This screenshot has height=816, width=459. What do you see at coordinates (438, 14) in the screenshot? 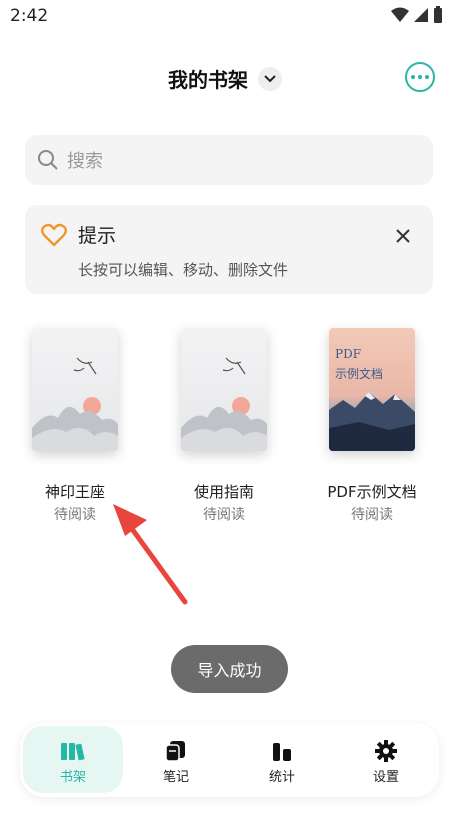
I see `battery-icon` at bounding box center [438, 14].